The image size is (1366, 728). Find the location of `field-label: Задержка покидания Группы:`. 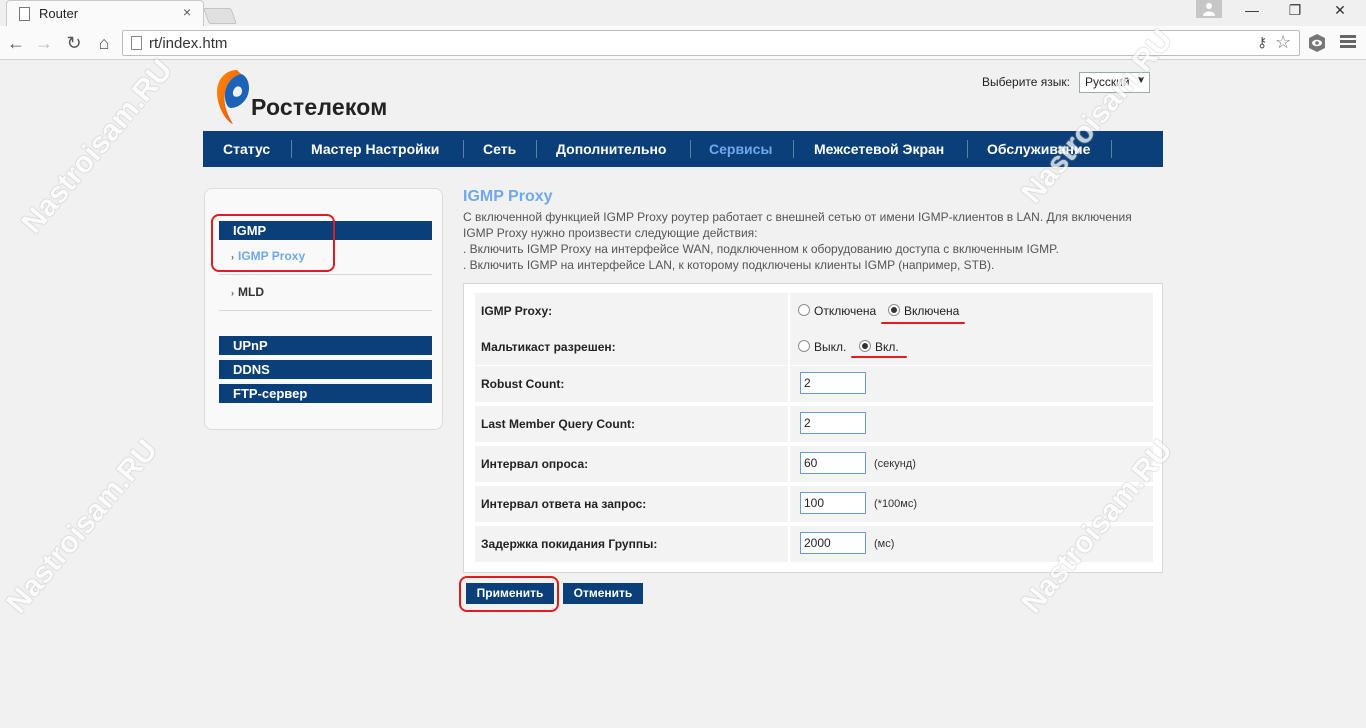

field-label: Задержка покидания Группы: is located at coordinates (569, 544).